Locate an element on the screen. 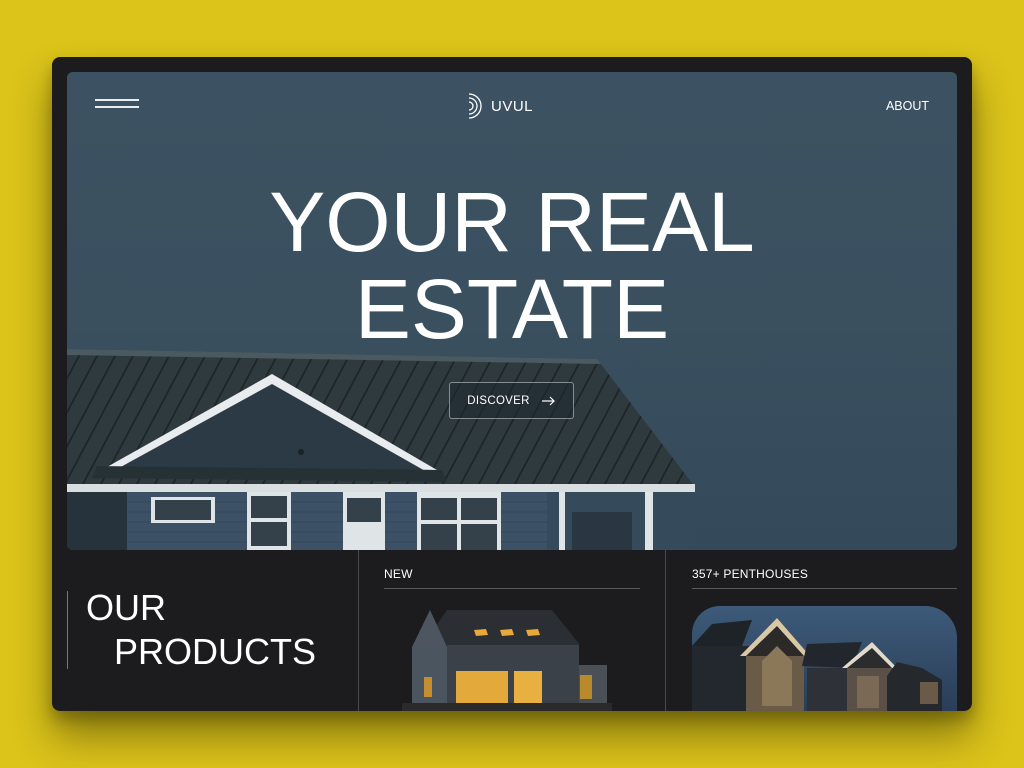 This screenshot has width=1024, height=768. about-link: ABOUT is located at coordinates (907, 106).